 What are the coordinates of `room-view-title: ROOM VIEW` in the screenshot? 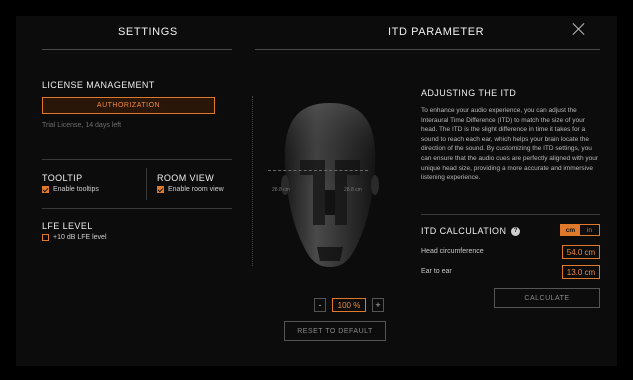 It's located at (186, 178).